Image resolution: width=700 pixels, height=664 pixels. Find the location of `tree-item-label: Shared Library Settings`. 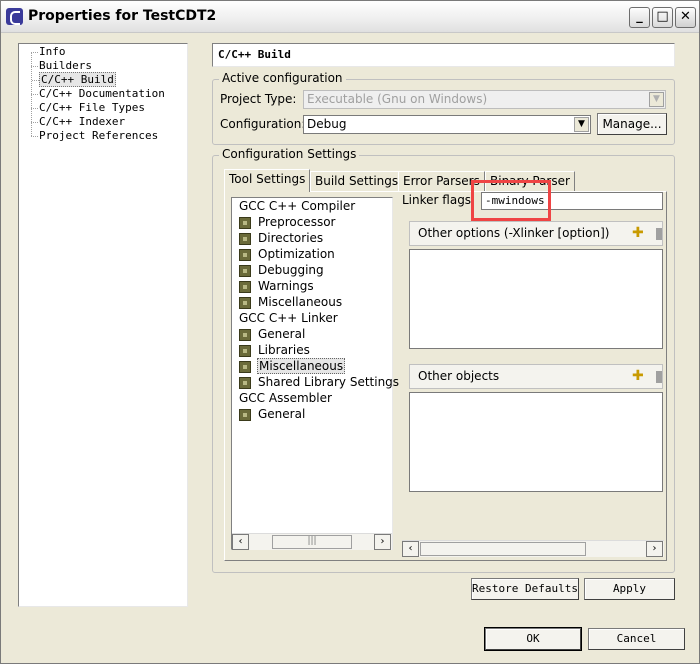

tree-item-label: Shared Library Settings is located at coordinates (329, 382).